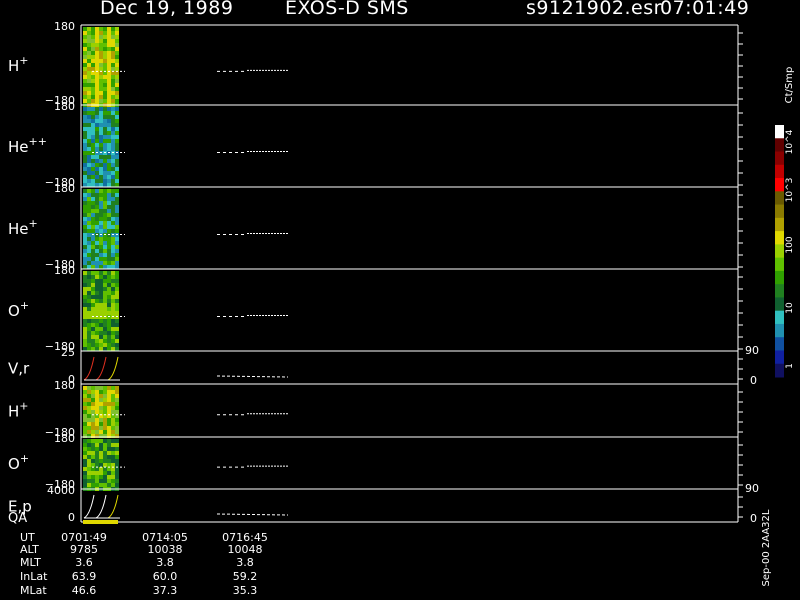  Describe the element at coordinates (64, 438) in the screenshot. I see `y-max-label: 180` at that location.